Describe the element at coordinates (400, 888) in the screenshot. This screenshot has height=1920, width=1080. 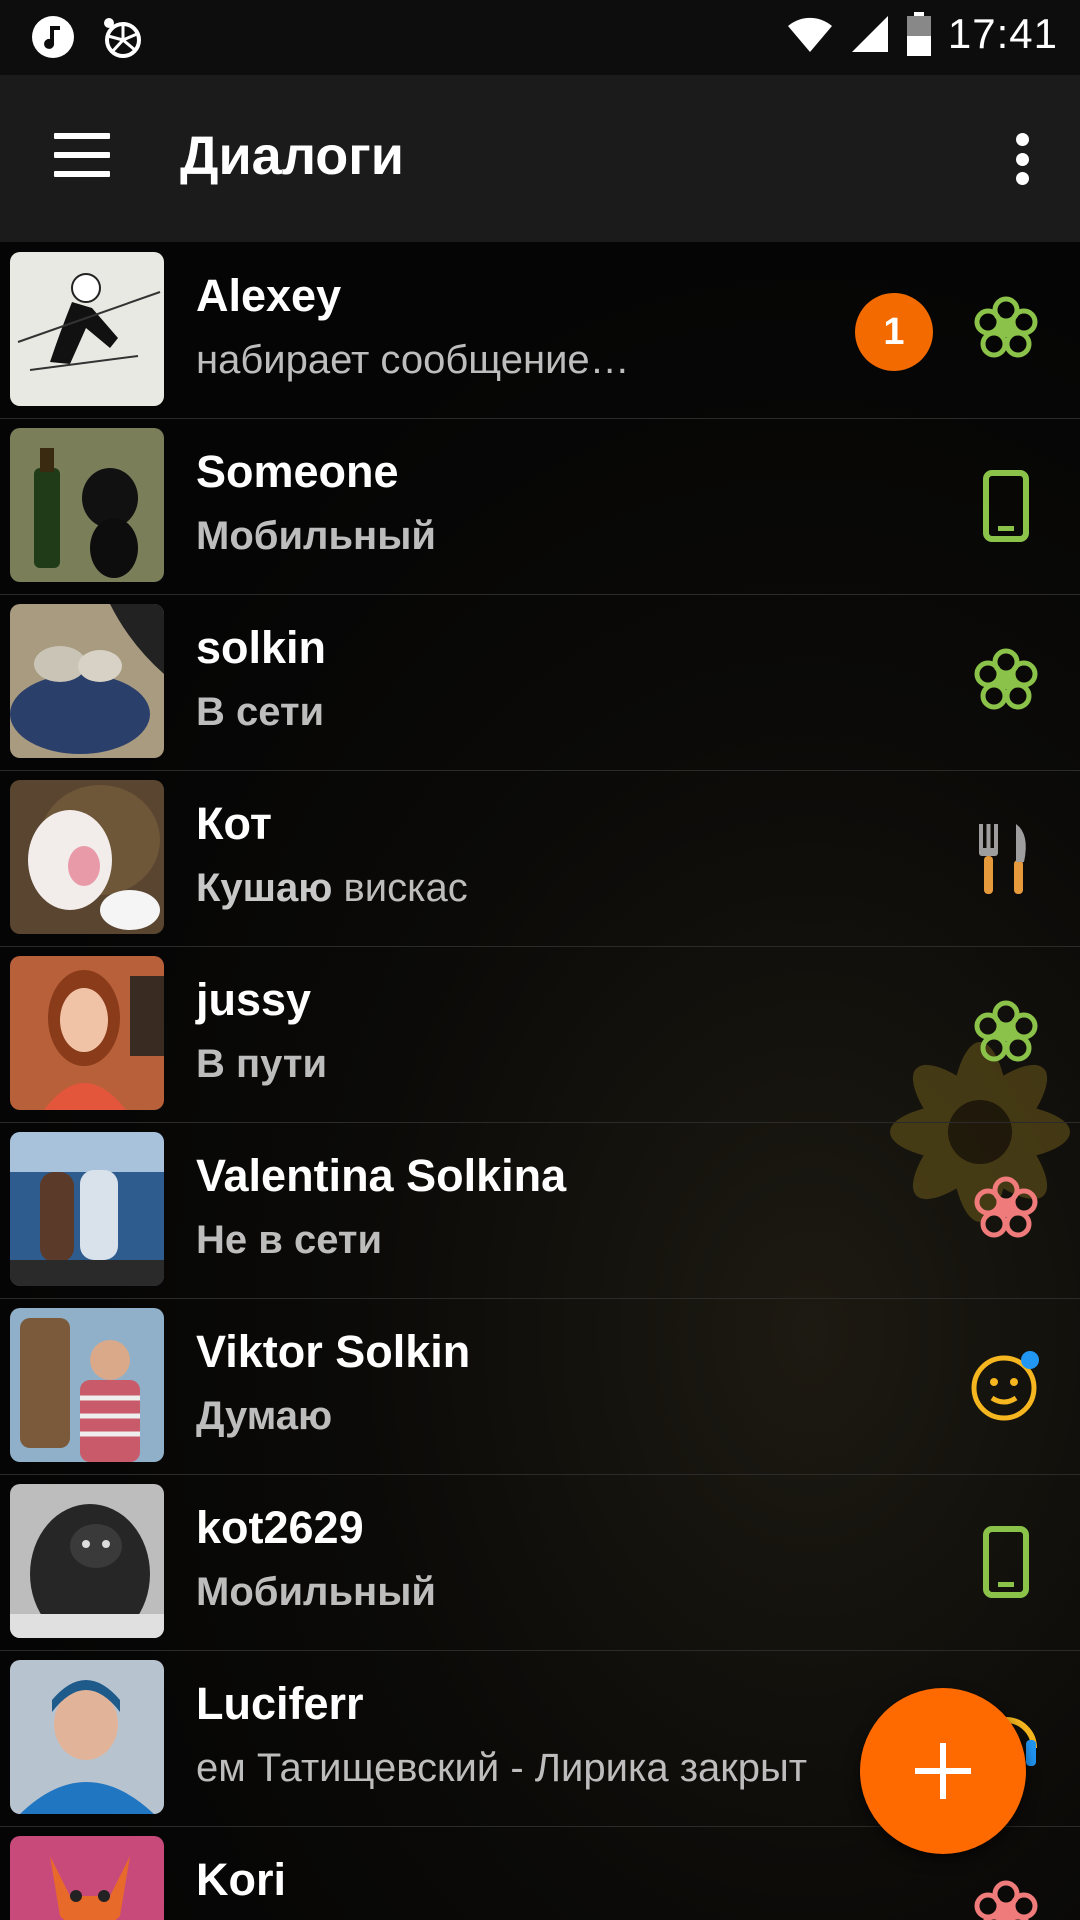
I see `status-rest: вискас` at that location.